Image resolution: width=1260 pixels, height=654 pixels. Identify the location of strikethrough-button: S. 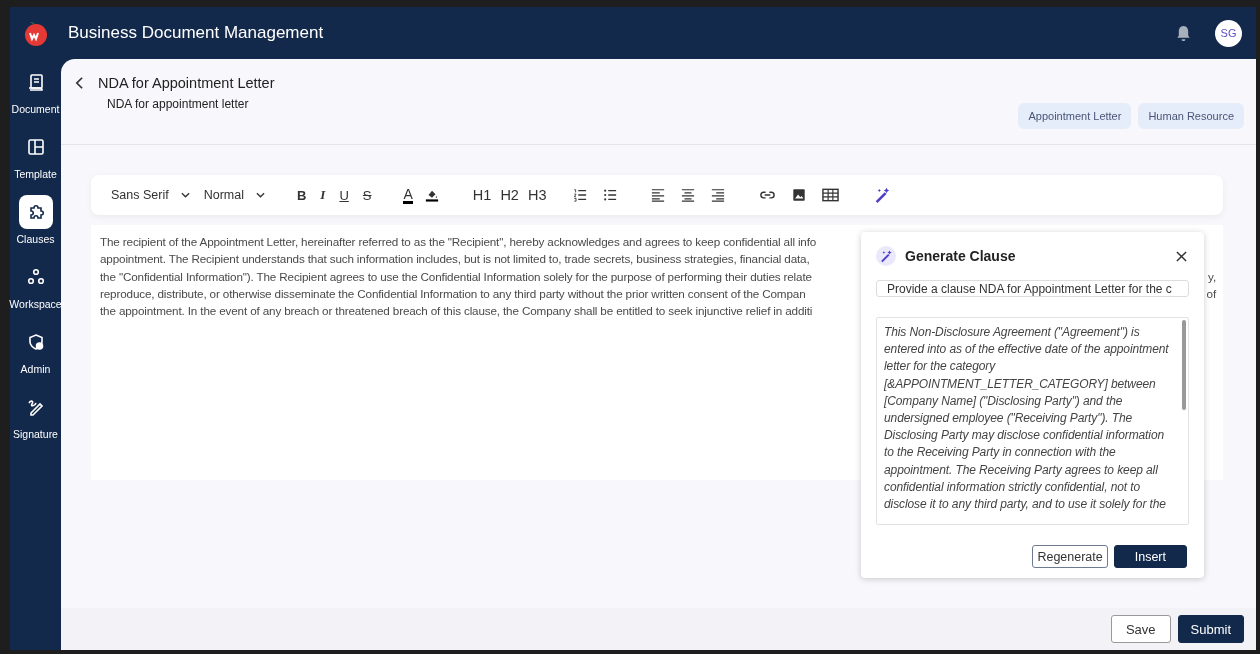
(367, 195).